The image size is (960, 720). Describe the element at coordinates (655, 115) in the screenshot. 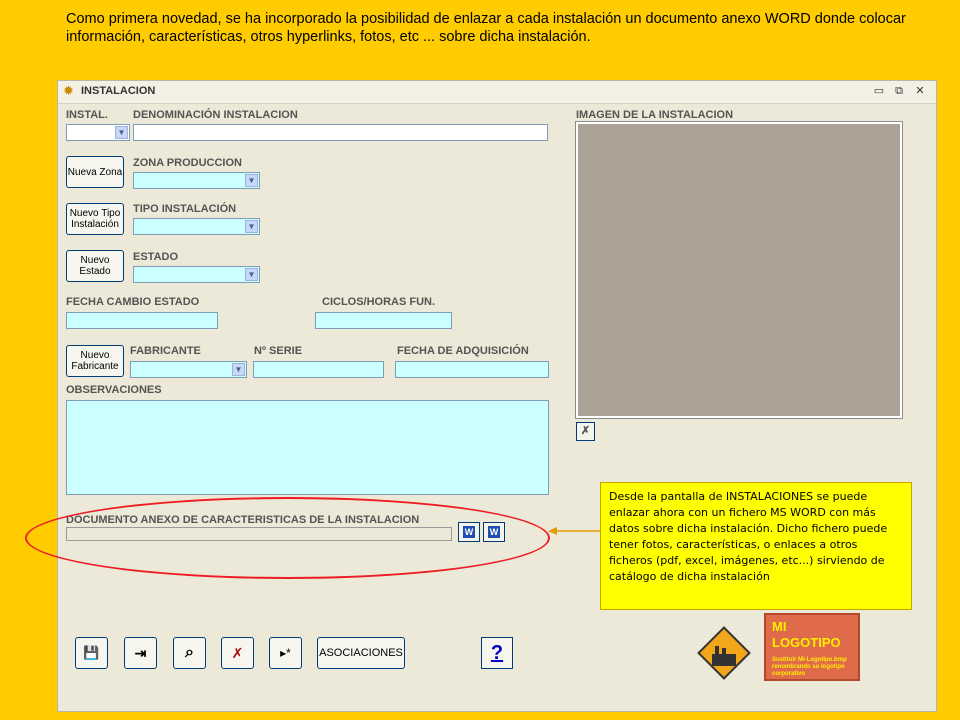

I see `imagen-label: IMAGEN DE LA INSTALACION` at that location.